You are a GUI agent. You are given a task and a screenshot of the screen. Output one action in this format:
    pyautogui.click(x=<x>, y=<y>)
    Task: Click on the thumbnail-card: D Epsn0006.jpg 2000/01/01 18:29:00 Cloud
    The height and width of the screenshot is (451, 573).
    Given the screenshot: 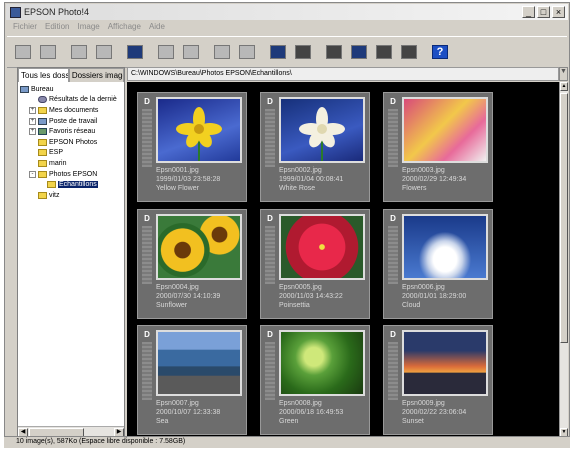 What is the action you would take?
    pyautogui.click(x=438, y=264)
    